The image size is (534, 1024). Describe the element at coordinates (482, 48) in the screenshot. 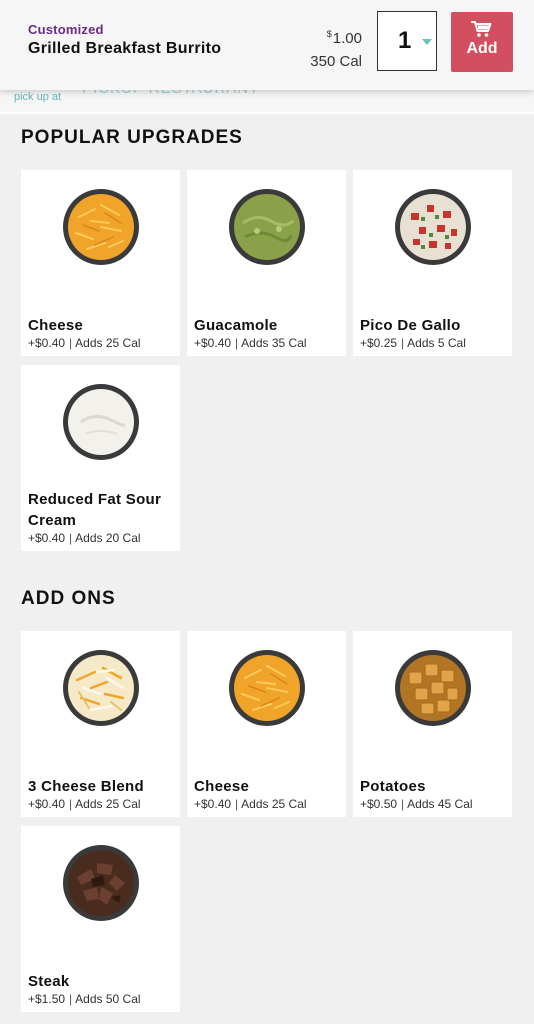

I see `add-button-label: Add` at that location.